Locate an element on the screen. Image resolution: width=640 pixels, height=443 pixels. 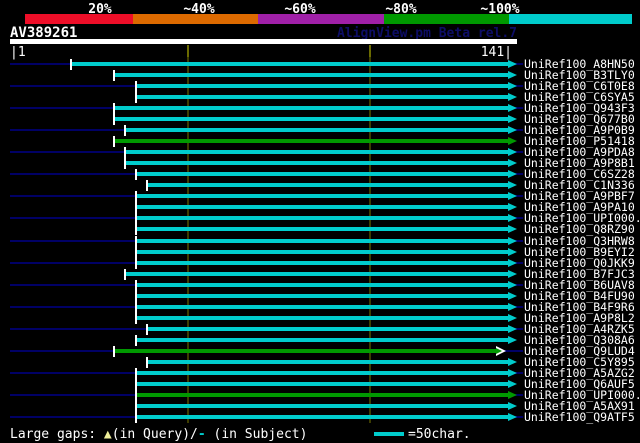
arrowhead-inner-icon is located at coordinates (499, 350).